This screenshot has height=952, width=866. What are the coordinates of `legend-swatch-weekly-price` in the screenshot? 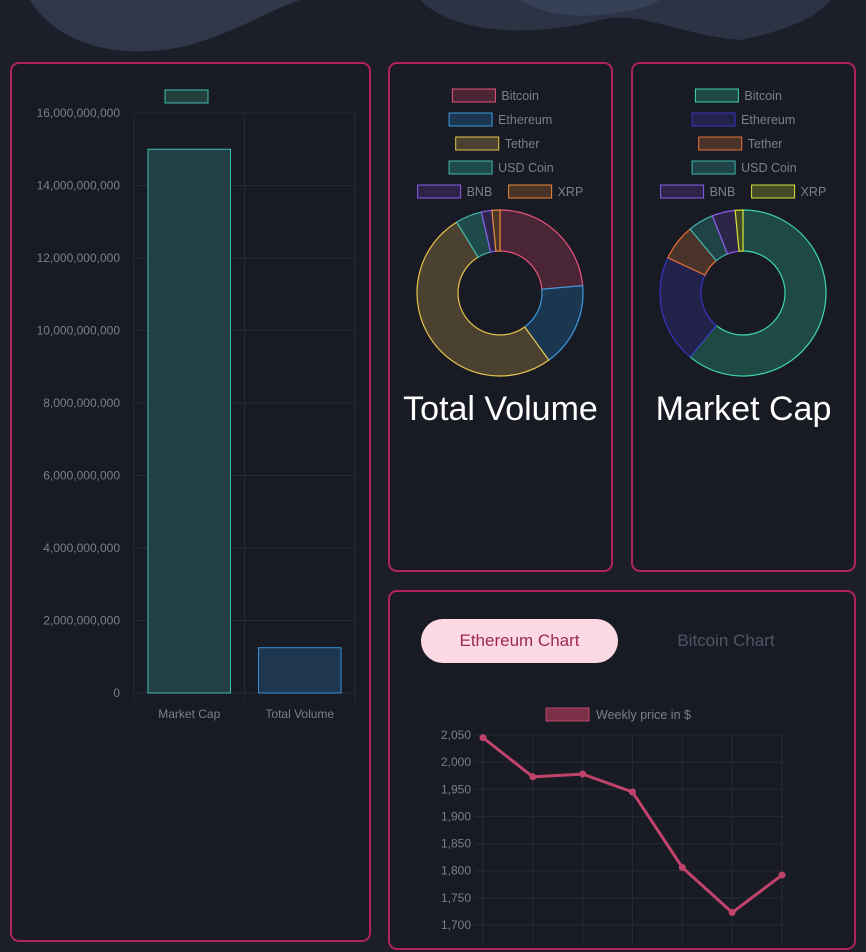 It's located at (567, 714).